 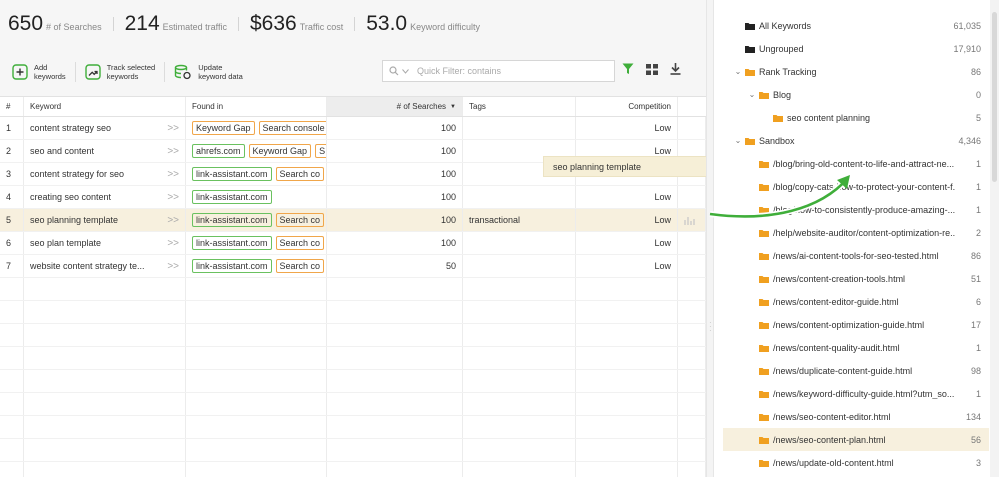 What do you see at coordinates (627, 266) in the screenshot?
I see `competition-cell: Low` at bounding box center [627, 266].